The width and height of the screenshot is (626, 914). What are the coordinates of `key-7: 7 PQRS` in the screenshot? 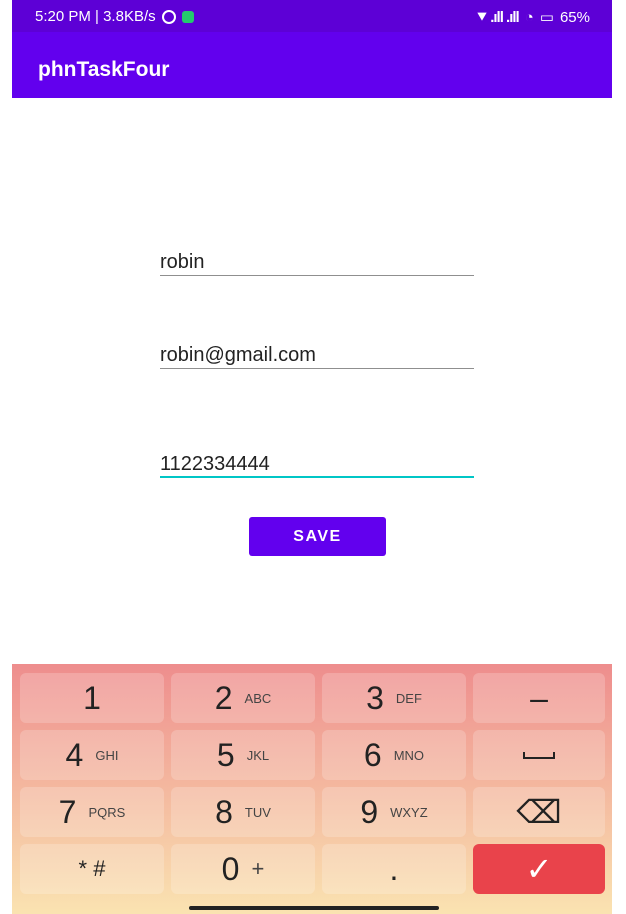 It's located at (92, 812).